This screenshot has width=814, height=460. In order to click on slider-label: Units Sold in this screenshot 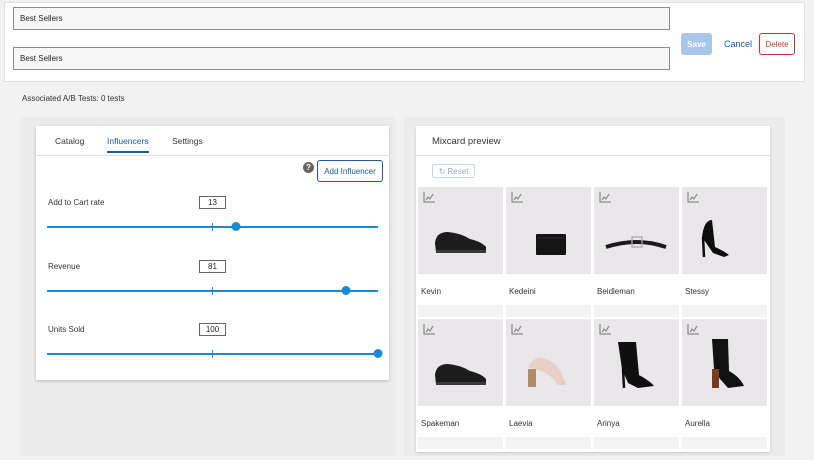, I will do `click(66, 329)`.